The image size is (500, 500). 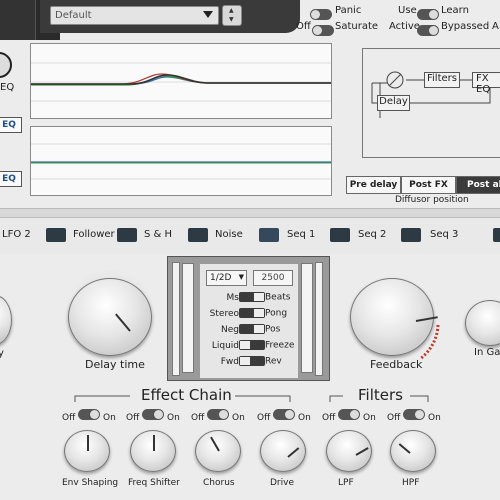 I want to click on freq-shifter-knob, so click(x=153, y=451).